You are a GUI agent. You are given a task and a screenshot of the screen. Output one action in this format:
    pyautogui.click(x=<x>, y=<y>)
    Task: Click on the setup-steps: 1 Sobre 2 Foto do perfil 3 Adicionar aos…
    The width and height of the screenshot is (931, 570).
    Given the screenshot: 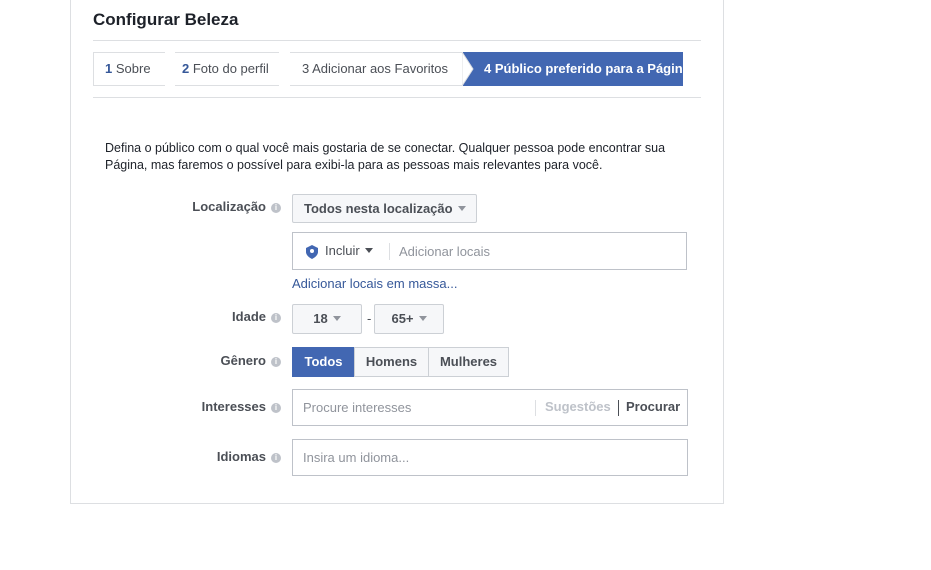 What is the action you would take?
    pyautogui.click(x=397, y=69)
    